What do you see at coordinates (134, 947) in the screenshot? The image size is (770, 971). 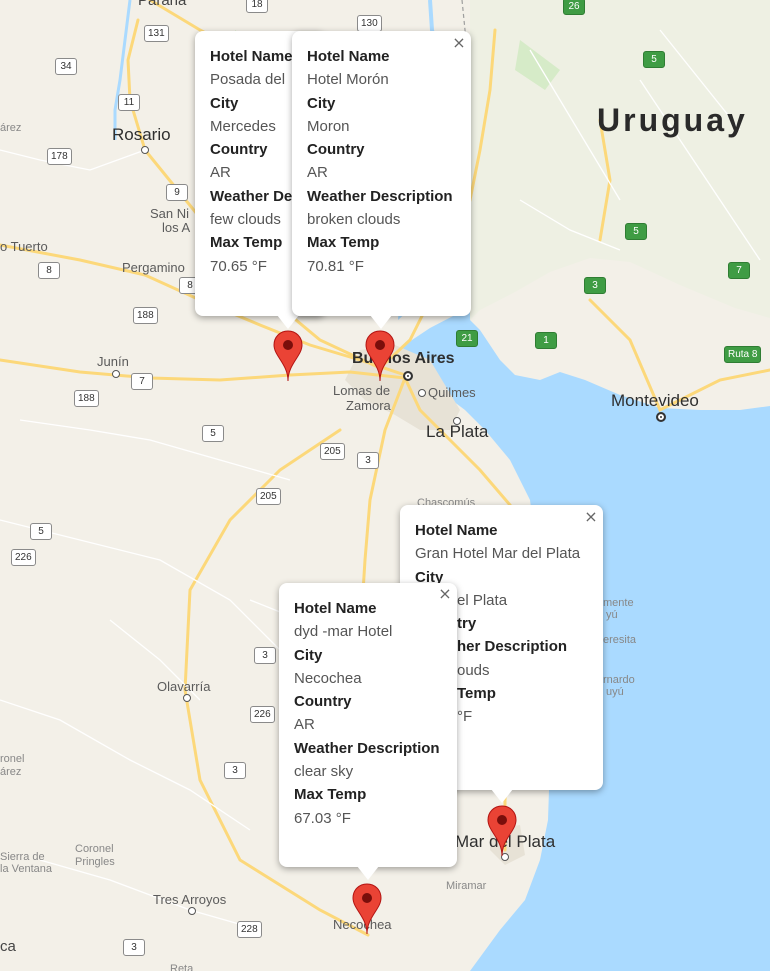 I see `route-shield-3d: 3` at bounding box center [134, 947].